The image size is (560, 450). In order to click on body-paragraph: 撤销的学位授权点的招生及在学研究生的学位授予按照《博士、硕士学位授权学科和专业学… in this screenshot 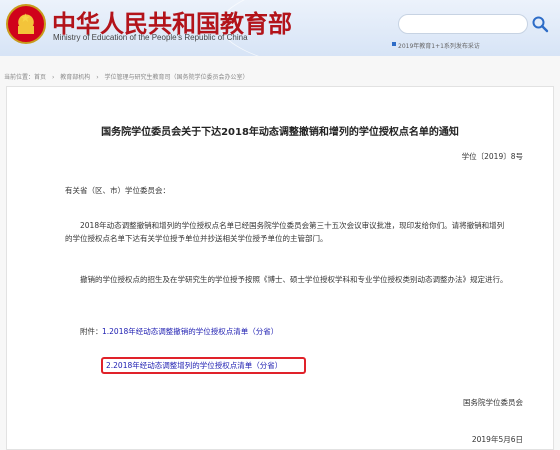, I will do `click(294, 279)`.